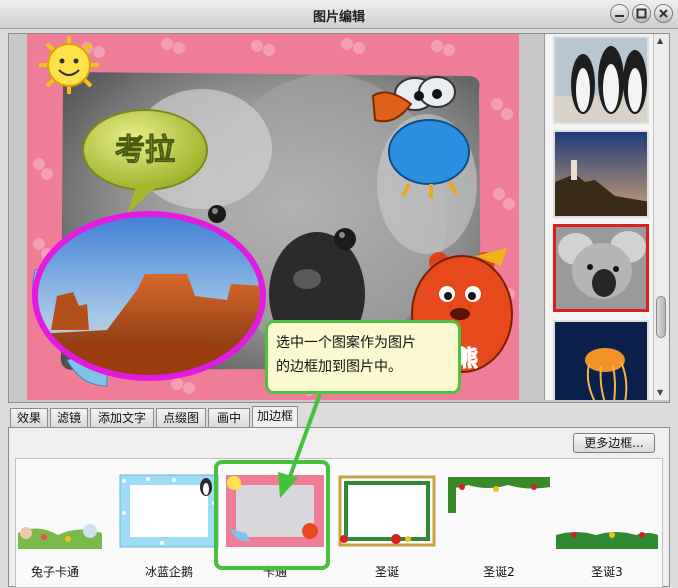  What do you see at coordinates (69, 417) in the screenshot?
I see `tab-filters: 滤镜` at bounding box center [69, 417].